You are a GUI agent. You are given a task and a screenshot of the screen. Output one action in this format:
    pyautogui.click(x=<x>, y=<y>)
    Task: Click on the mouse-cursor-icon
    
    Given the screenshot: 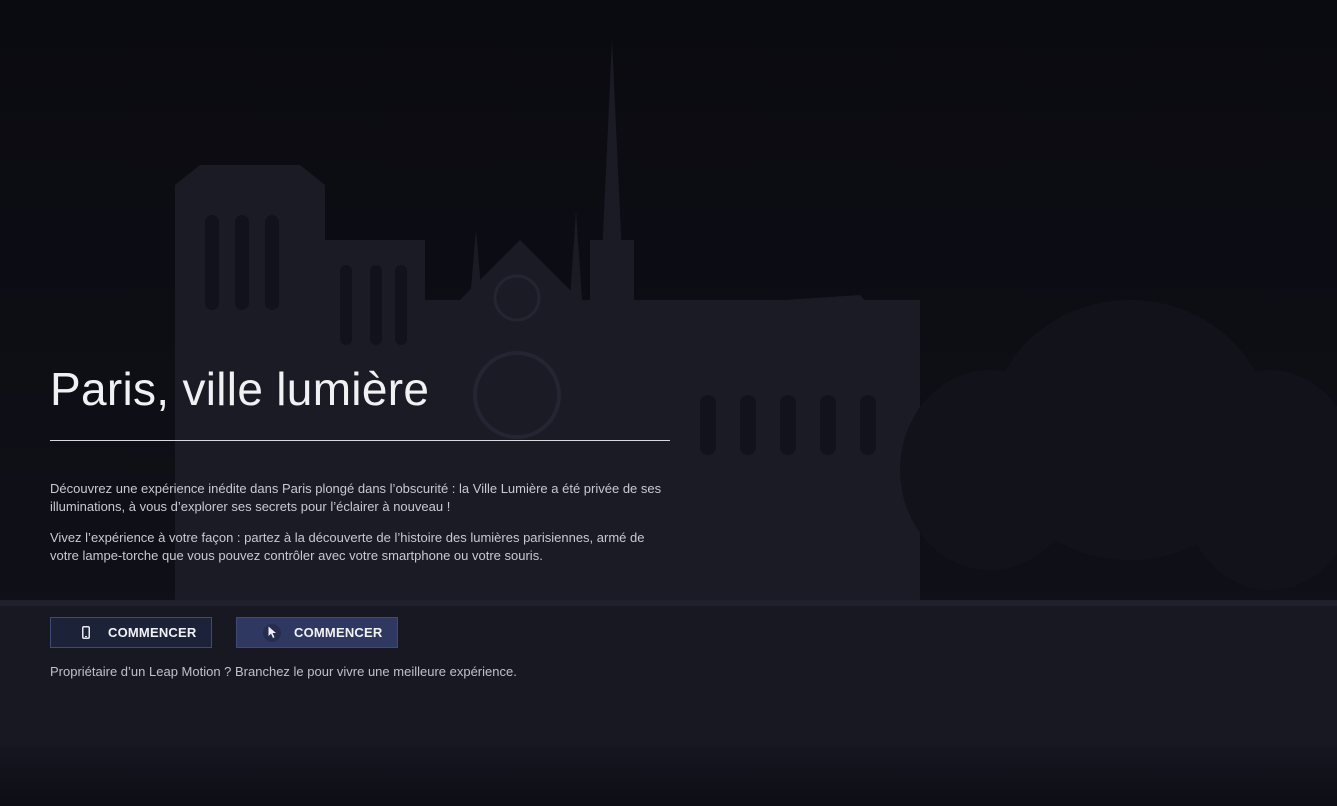 What is the action you would take?
    pyautogui.click(x=272, y=632)
    